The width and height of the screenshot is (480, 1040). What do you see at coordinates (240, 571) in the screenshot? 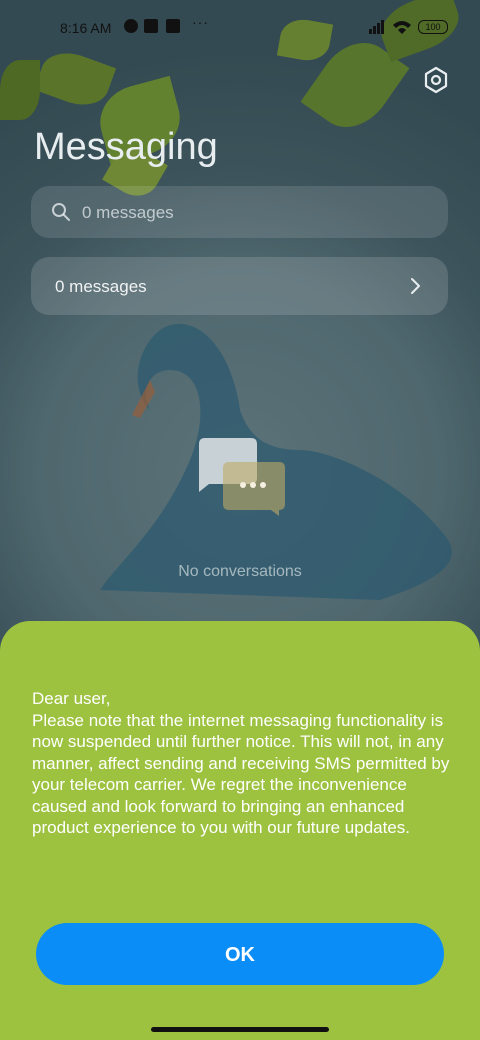
I see `empty-state-text: No conversations` at bounding box center [240, 571].